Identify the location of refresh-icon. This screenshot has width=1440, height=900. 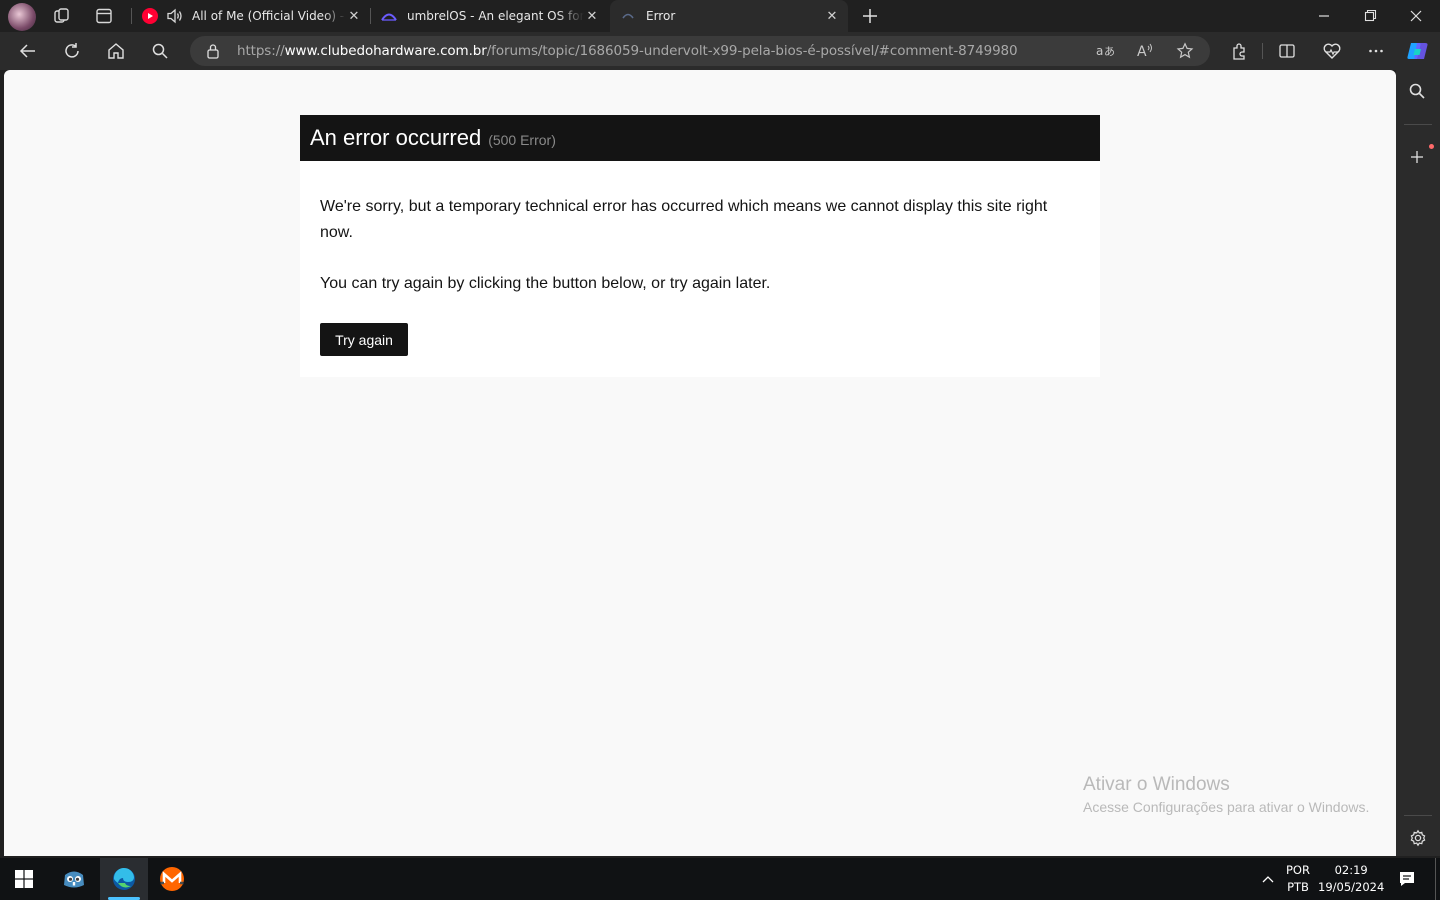
(72, 51).